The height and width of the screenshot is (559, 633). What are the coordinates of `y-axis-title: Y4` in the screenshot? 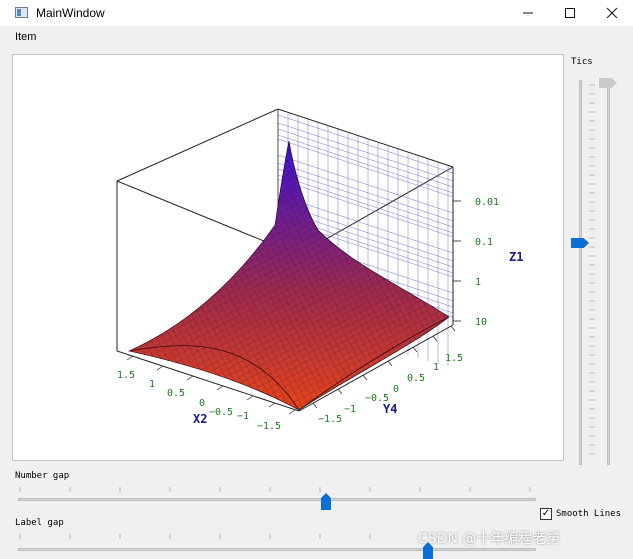 It's located at (390, 409).